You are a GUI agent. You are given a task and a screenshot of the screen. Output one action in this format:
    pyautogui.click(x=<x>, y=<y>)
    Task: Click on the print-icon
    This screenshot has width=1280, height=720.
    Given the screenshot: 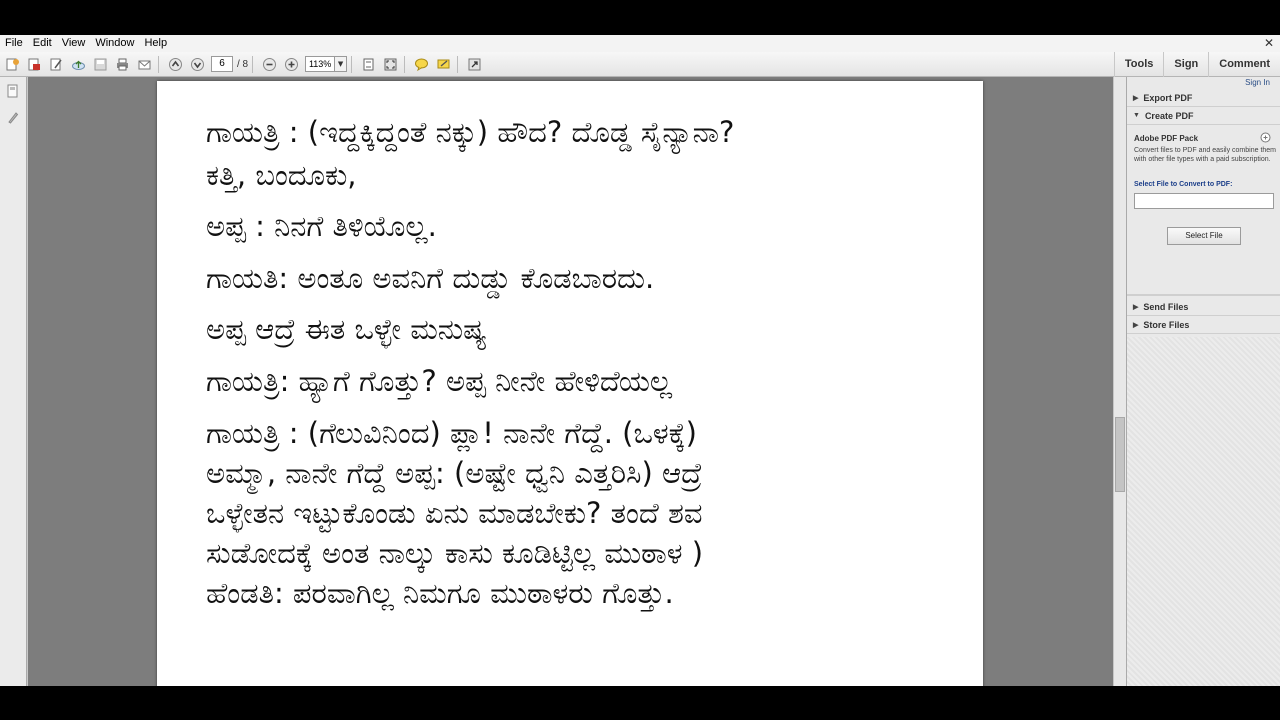 What is the action you would take?
    pyautogui.click(x=122, y=64)
    